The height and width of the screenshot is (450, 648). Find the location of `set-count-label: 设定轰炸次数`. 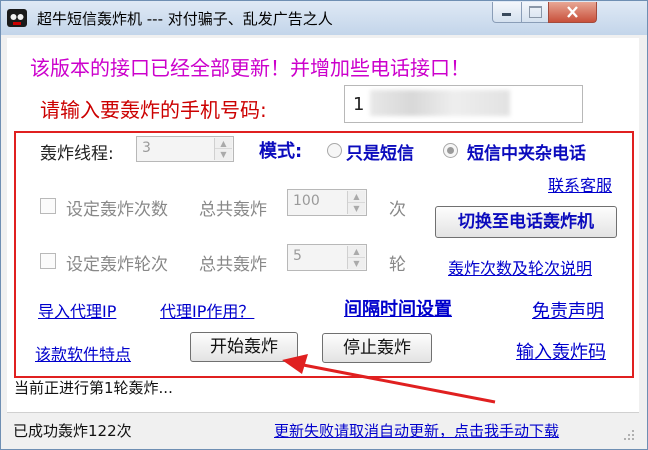

set-count-label: 设定轰炸次数 is located at coordinates (117, 210).